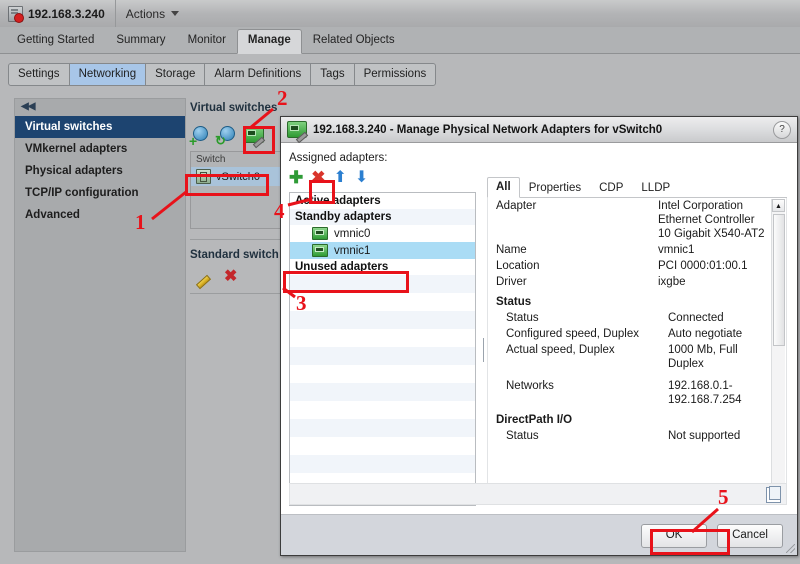 The width and height of the screenshot is (800, 564). Describe the element at coordinates (39, 74) in the screenshot. I see `tab-settings: Settings` at that location.